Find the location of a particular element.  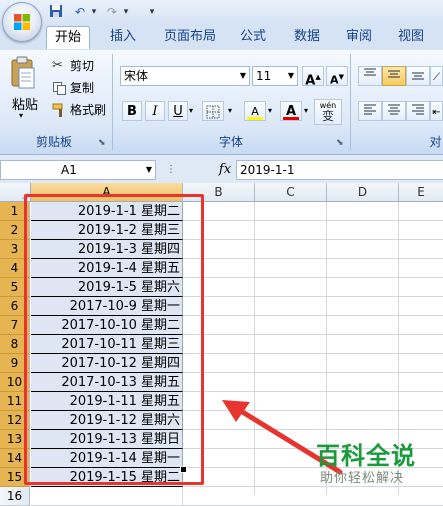

align-right-icon is located at coordinates (418, 109).